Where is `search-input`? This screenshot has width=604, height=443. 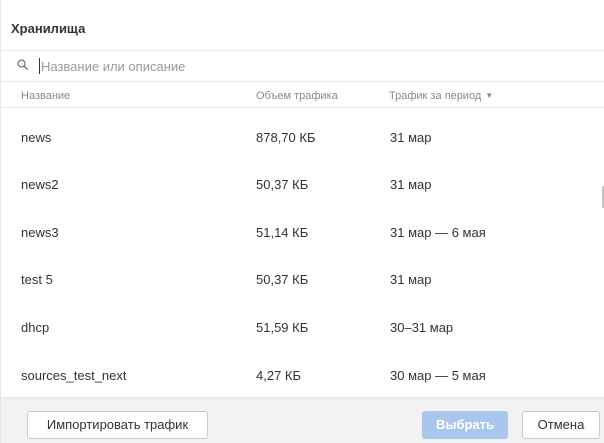
search-input is located at coordinates (311, 66).